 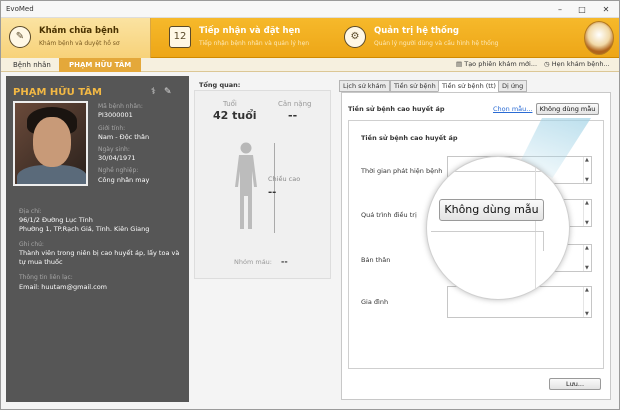 I want to click on edit-icon: ✎, so click(x=168, y=92).